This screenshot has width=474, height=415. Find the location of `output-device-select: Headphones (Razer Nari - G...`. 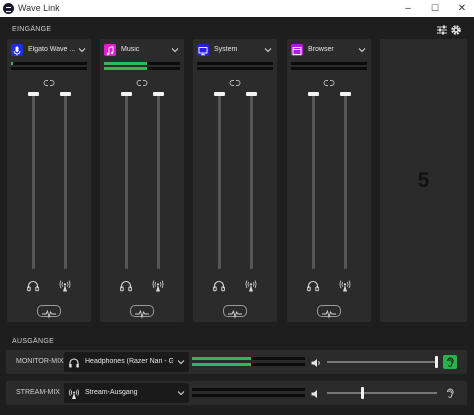

output-device-select: Headphones (Razer Nari - G... is located at coordinates (126, 362).